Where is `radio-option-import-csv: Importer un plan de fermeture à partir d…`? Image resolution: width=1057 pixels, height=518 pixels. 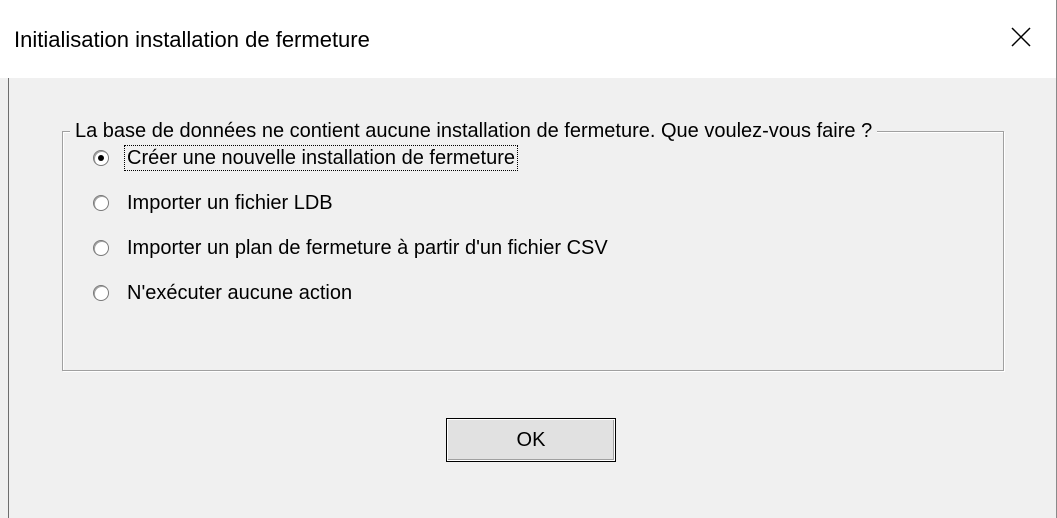
radio-option-import-csv: Importer un plan de fermeture à partir d… is located at coordinates (351, 248).